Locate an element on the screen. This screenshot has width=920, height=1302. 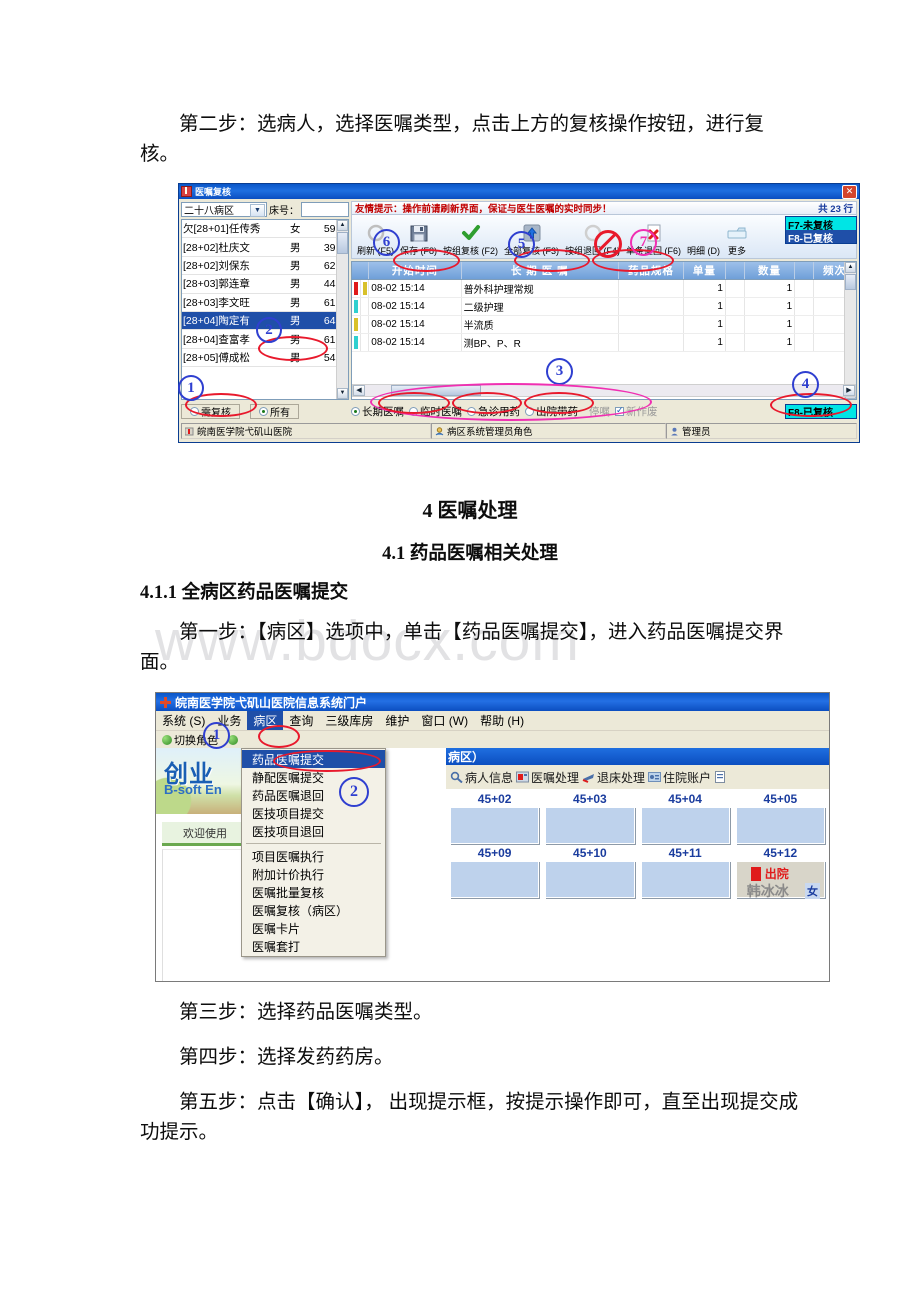
patient-list-item: 欠[28+01]任传秀女 59岁 is located at coordinates (265, 229).